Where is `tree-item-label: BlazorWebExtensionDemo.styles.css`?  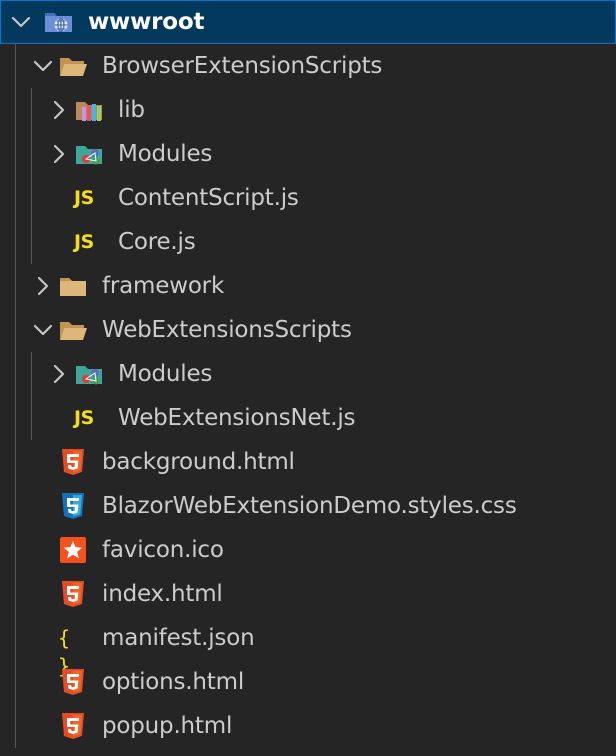 tree-item-label: BlazorWebExtensionDemo.styles.css is located at coordinates (309, 506).